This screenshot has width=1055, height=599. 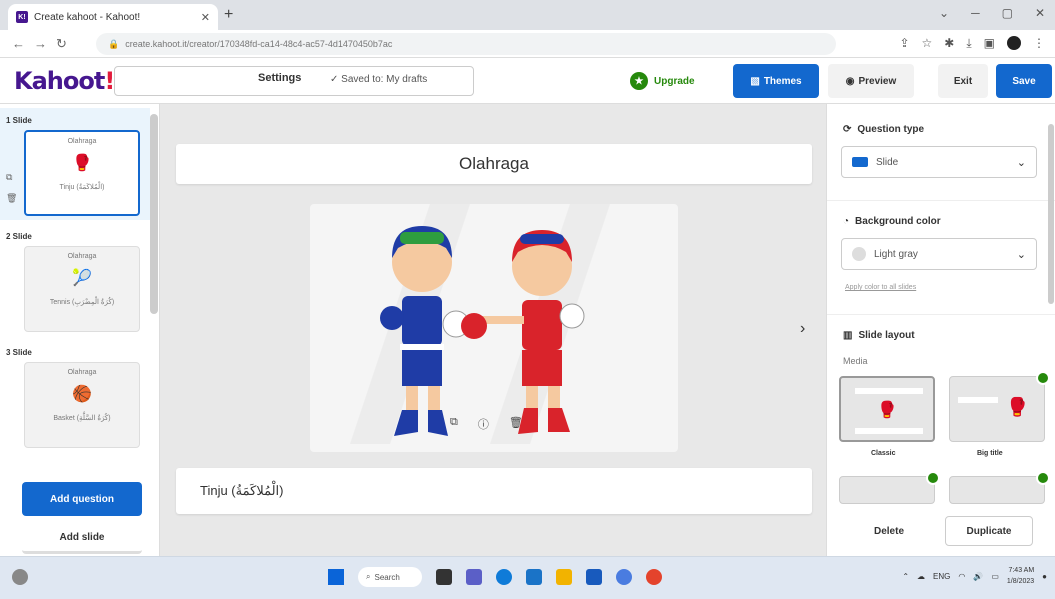 I want to click on media-label: Media, so click(x=855, y=361).